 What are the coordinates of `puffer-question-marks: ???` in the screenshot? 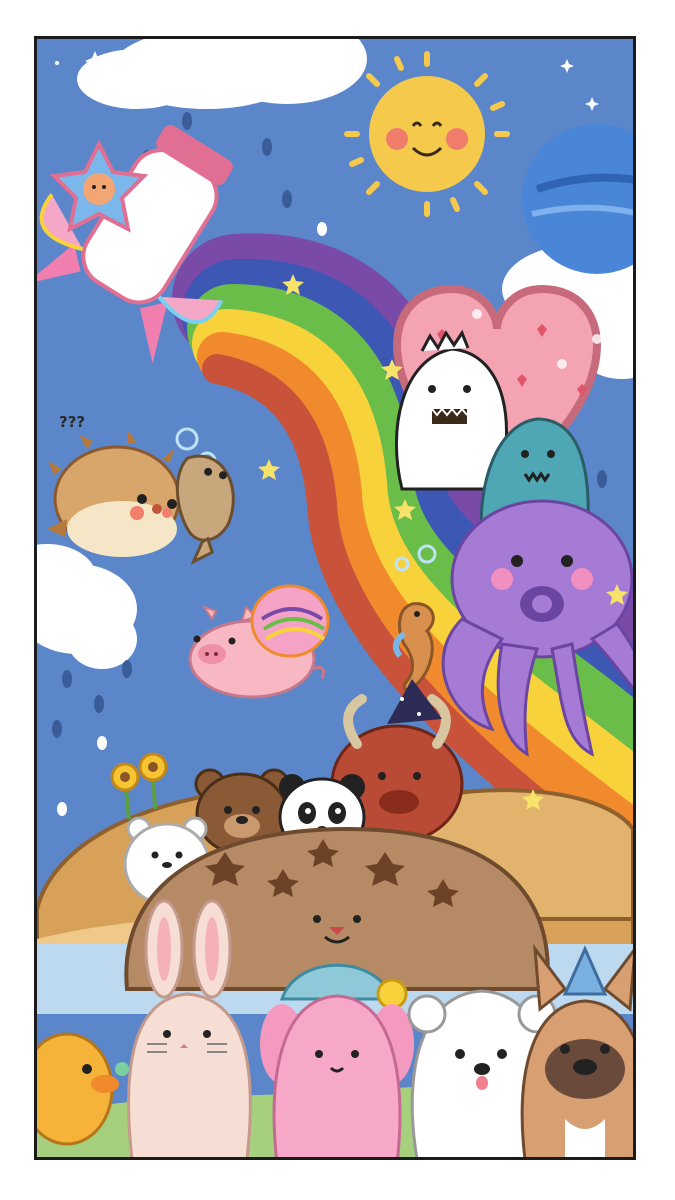 It's located at (72, 422).